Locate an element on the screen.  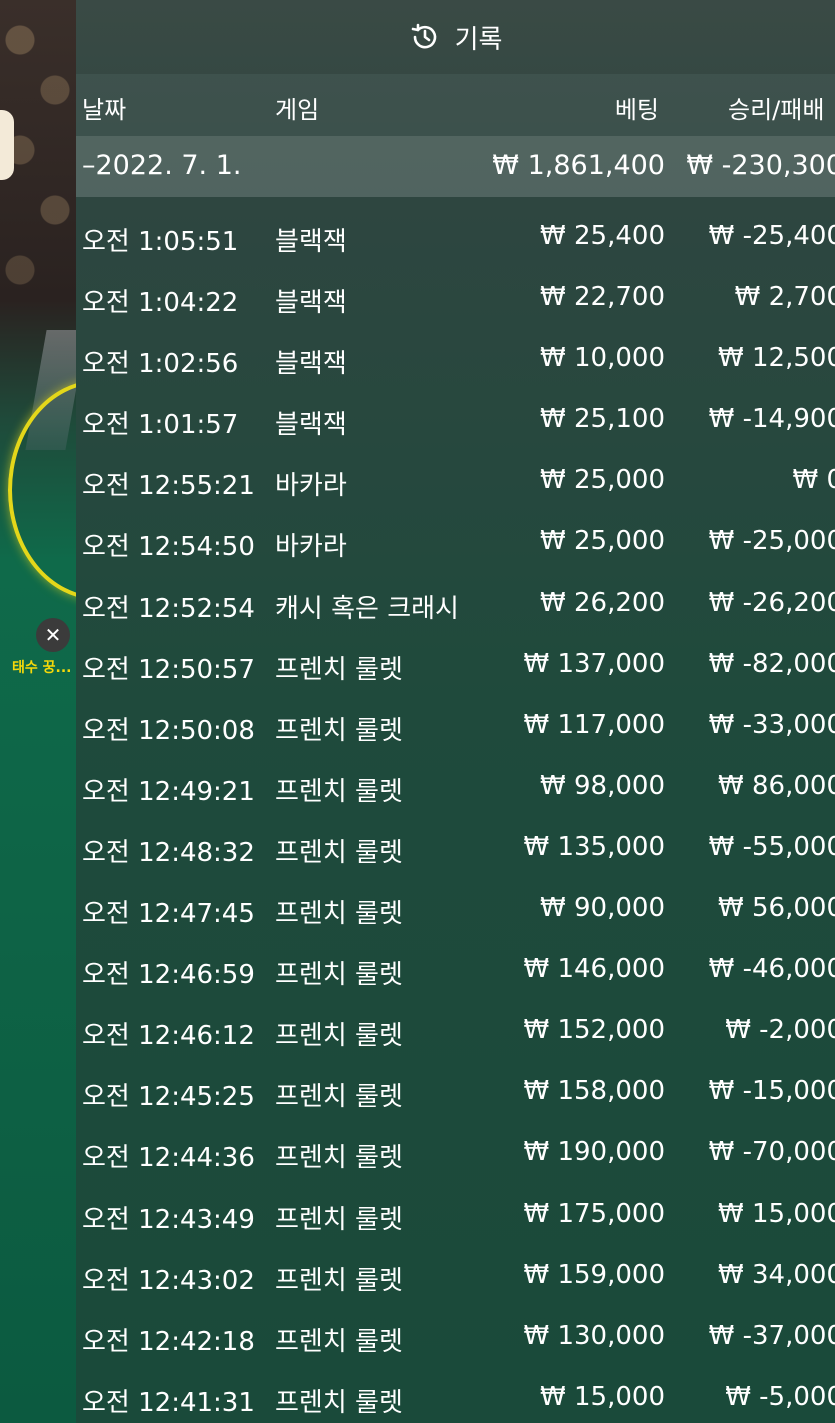
history-icon is located at coordinates (423, 36).